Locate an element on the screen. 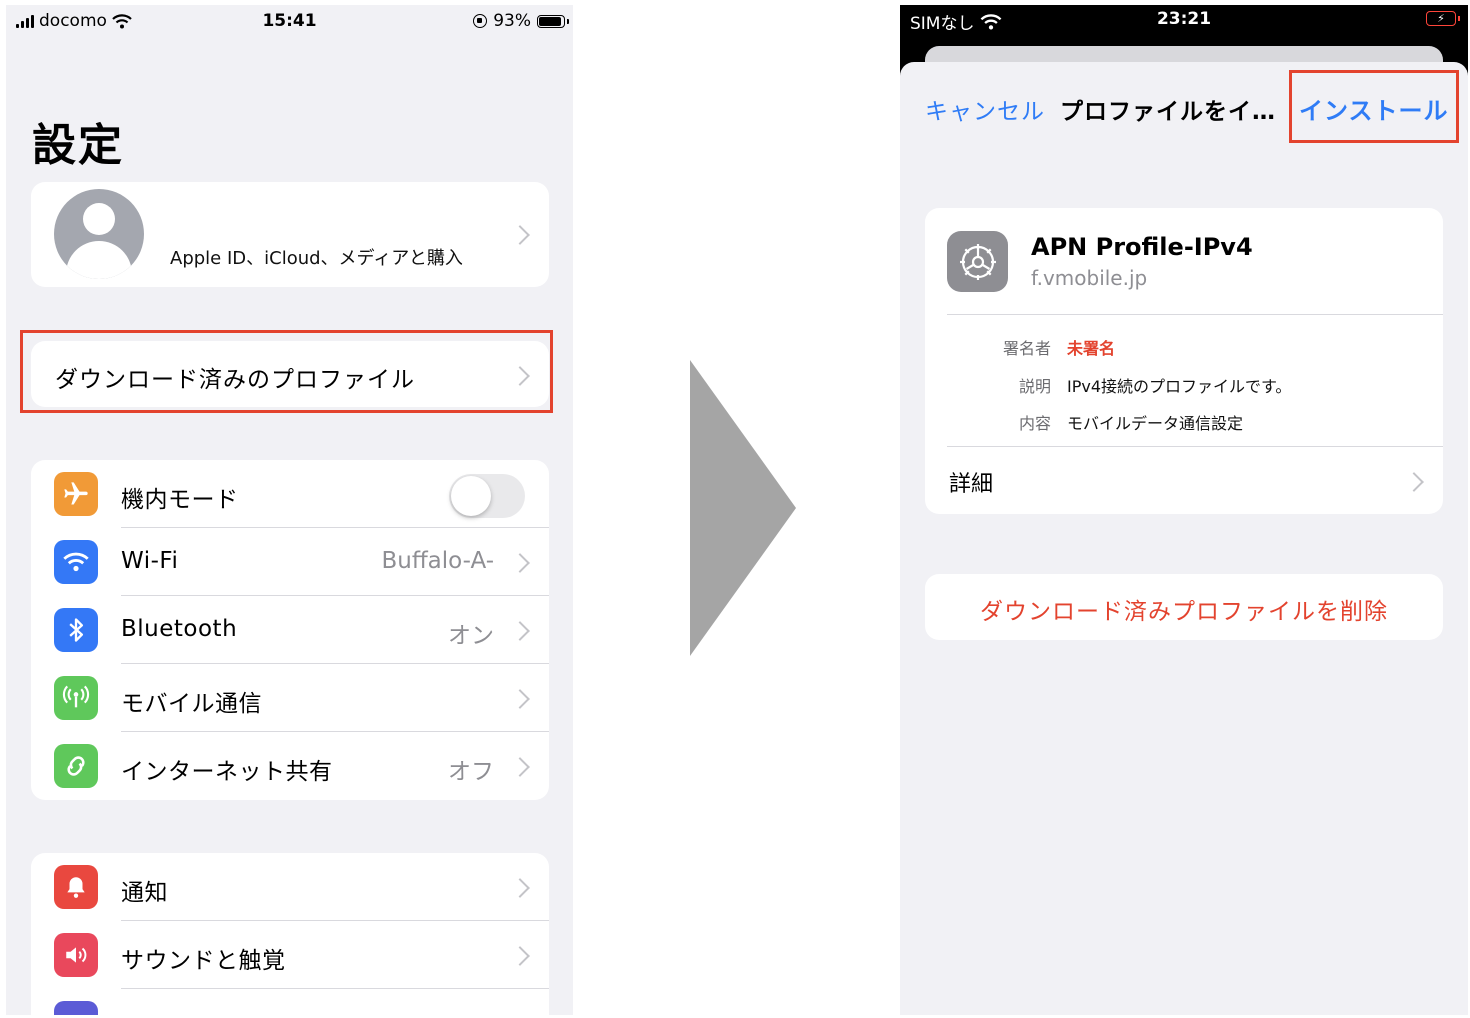 This screenshot has height=1018, width=1470. contents-key: 内容 is located at coordinates (1034, 423).